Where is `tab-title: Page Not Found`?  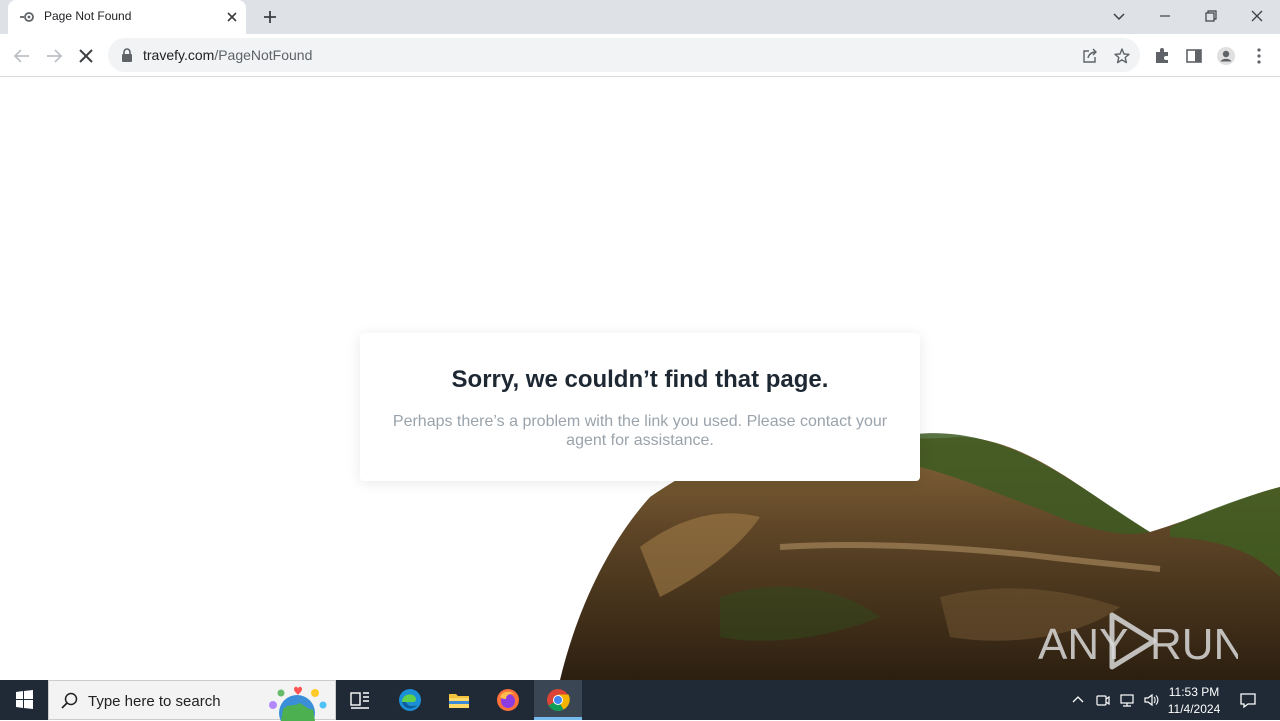 tab-title: Page Not Found is located at coordinates (88, 16).